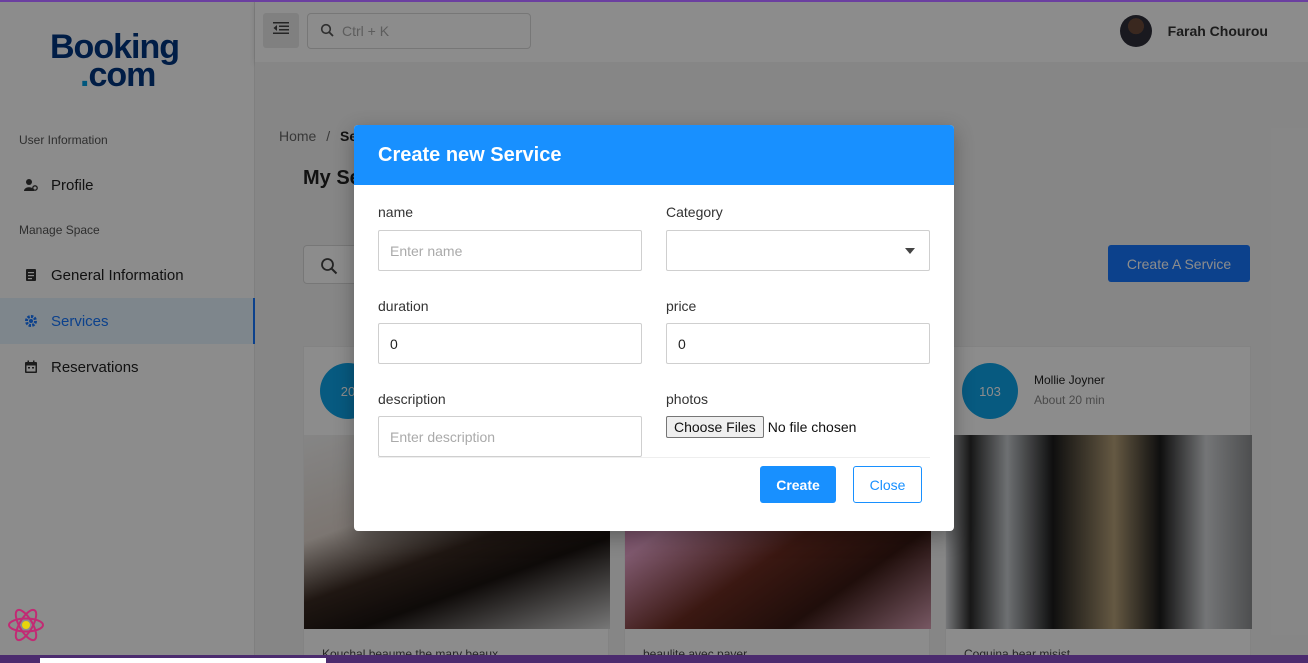 The image size is (1308, 663). Describe the element at coordinates (654, 1) in the screenshot. I see `window-frame-top` at that location.